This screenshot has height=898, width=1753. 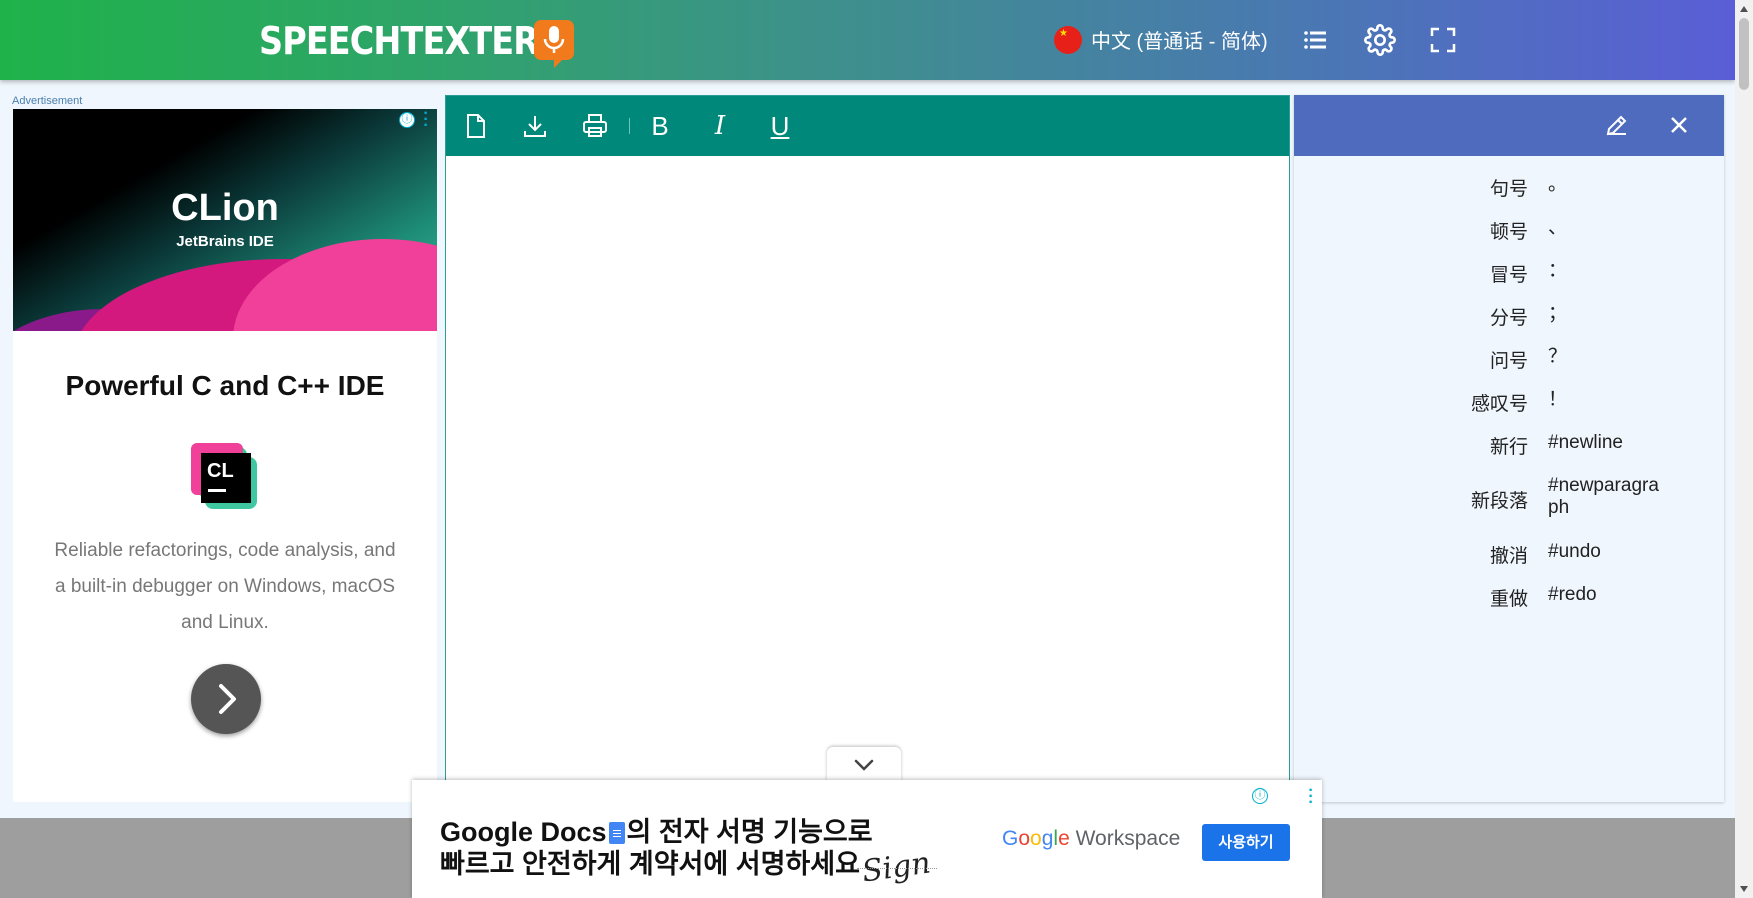 I want to click on speechtexter-logo: SPEECHTEXTER, so click(x=417, y=43).